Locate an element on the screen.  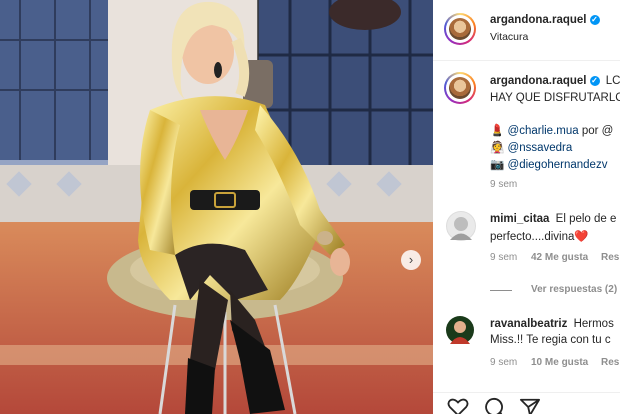
comment-text-line-2: perfecto....divina❤️ is located at coordinates (539, 236).